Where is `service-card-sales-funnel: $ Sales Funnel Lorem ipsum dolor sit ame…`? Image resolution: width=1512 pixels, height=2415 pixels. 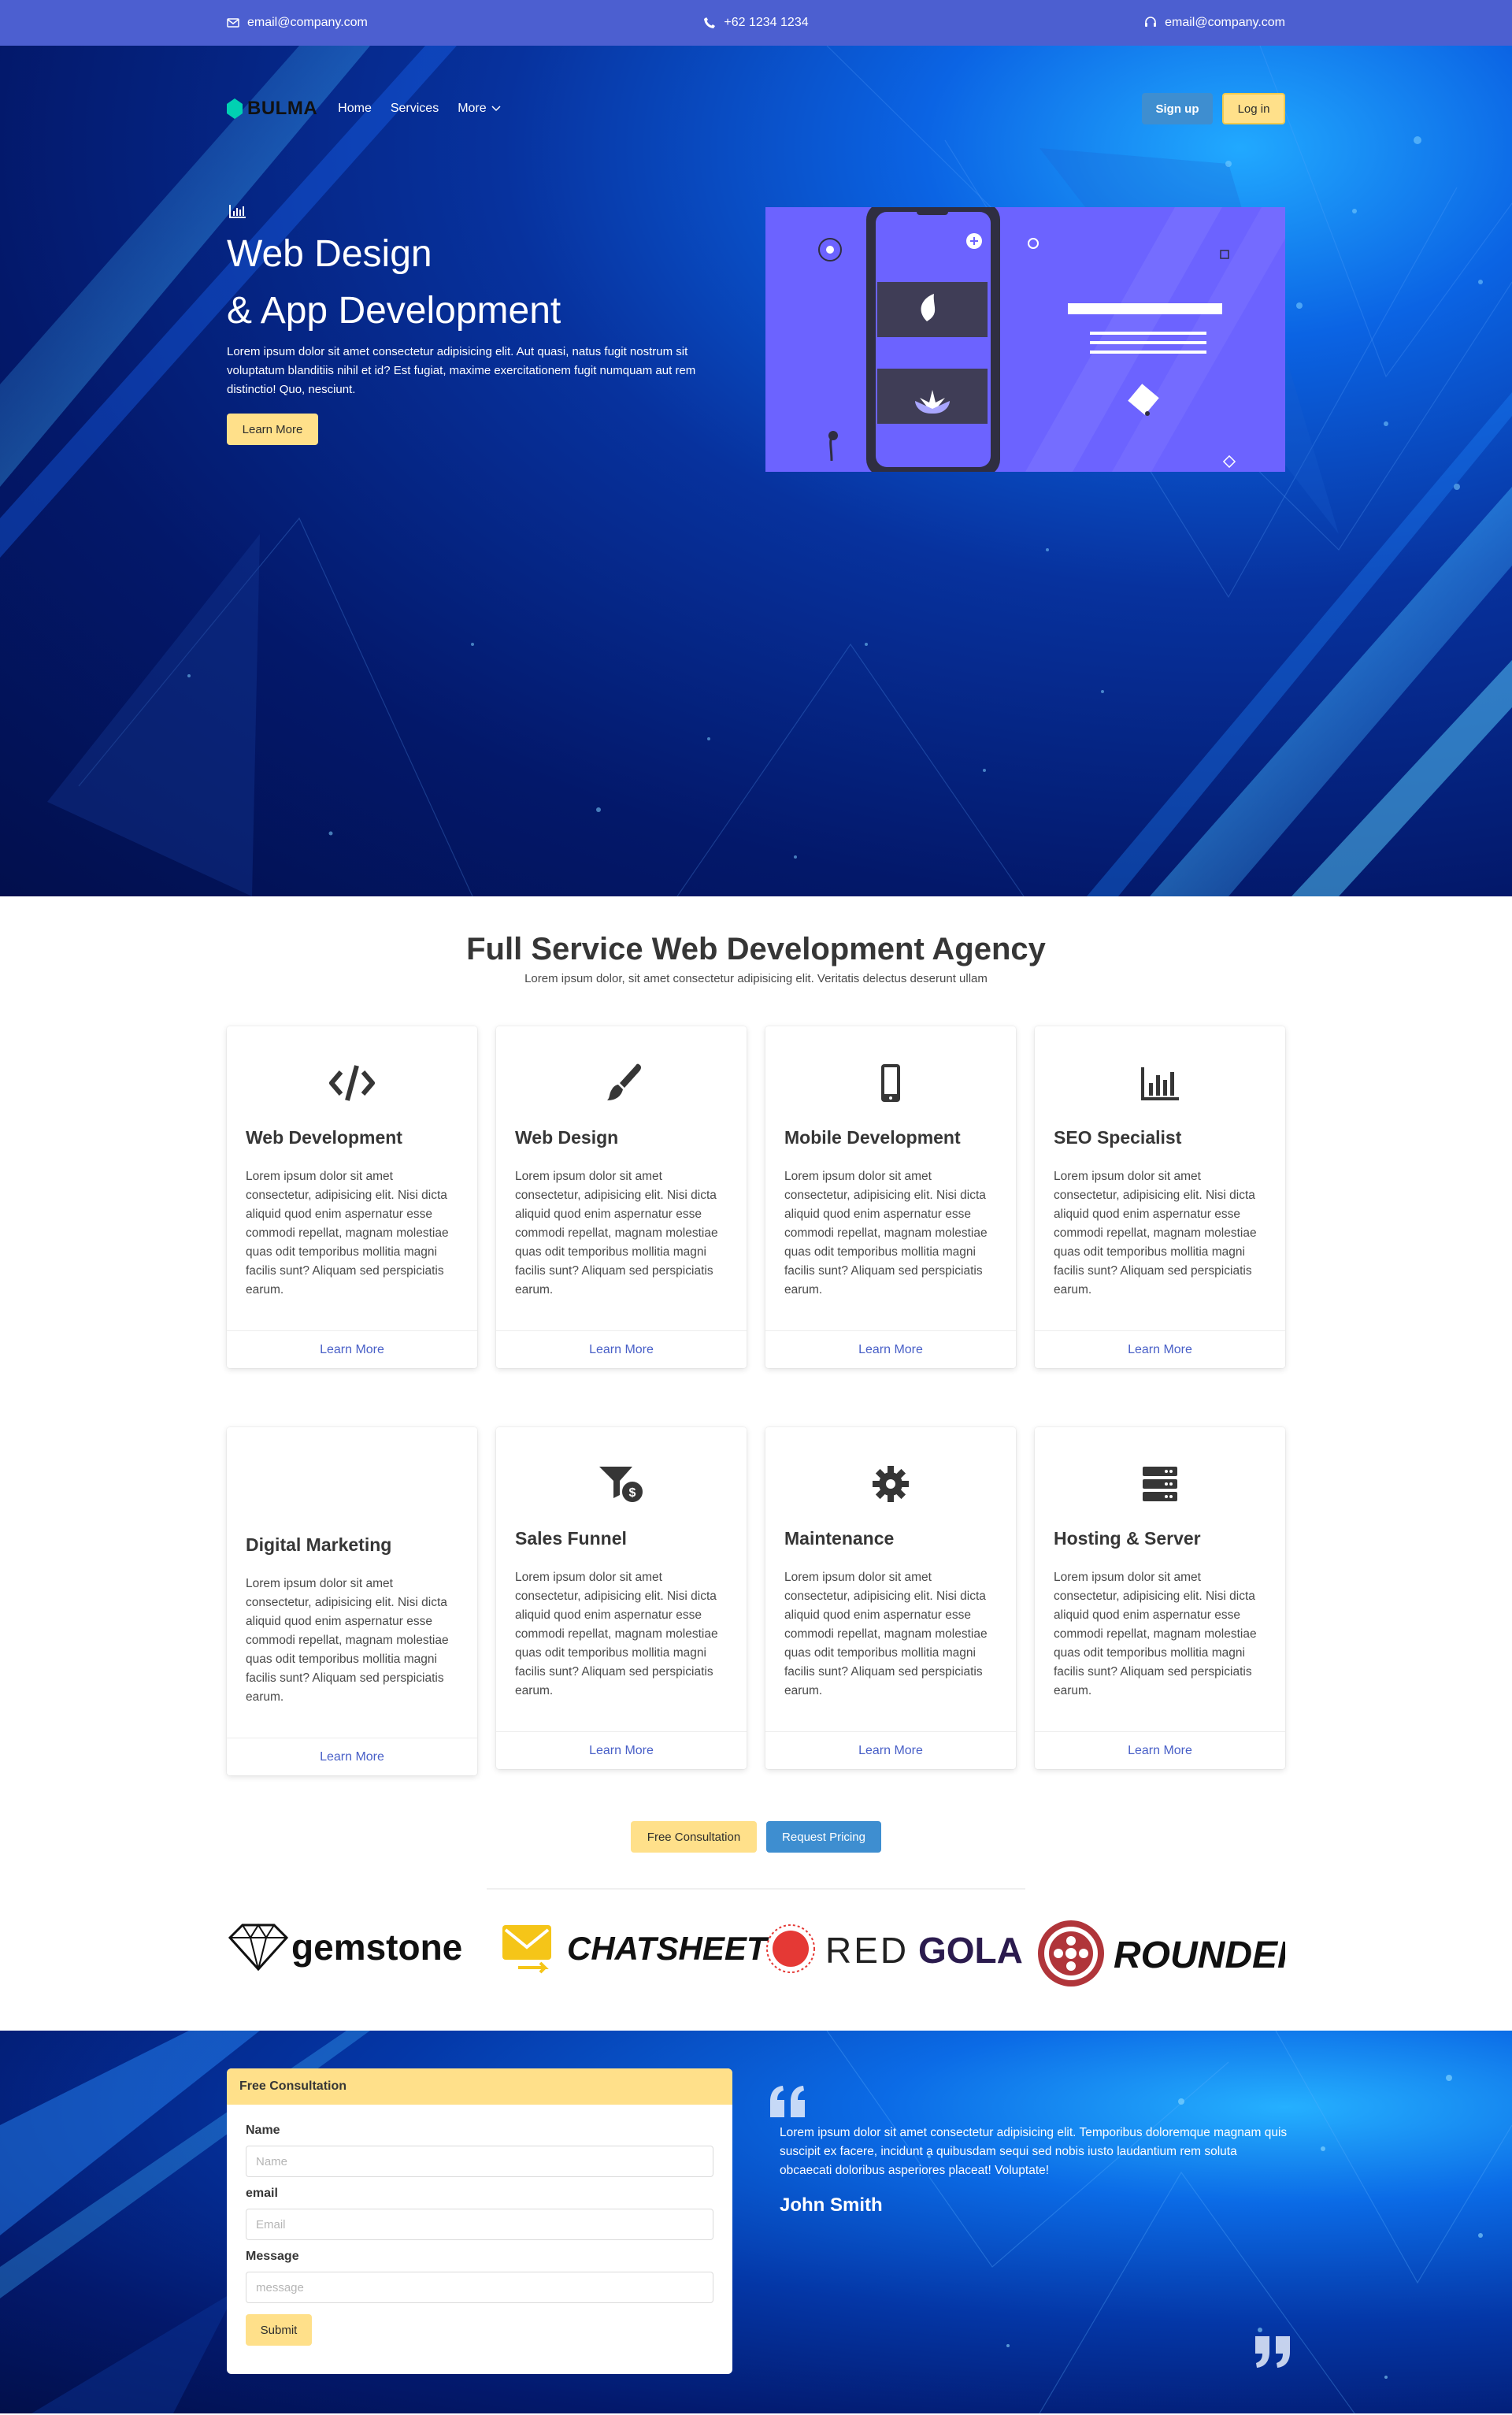
service-card-sales-funnel: $ Sales Funnel Lorem ipsum dolor sit ame… is located at coordinates (621, 1598).